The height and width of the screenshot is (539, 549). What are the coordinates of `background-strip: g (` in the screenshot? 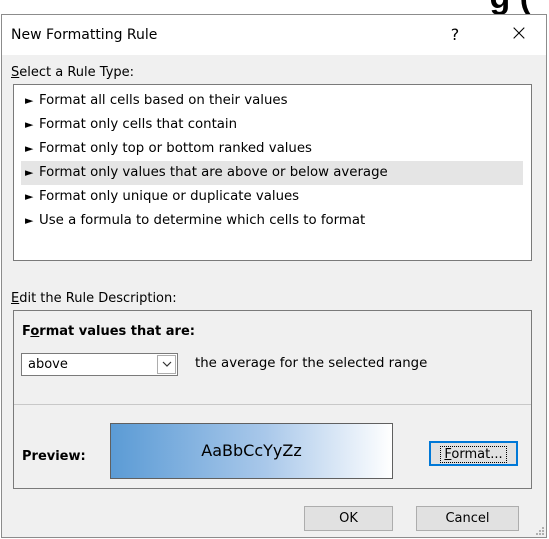 It's located at (274, 7).